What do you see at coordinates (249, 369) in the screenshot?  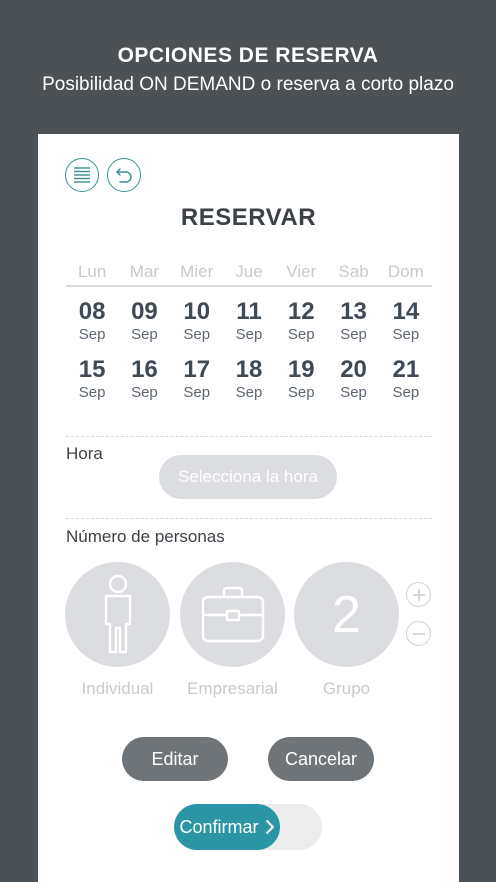 I see `date-day: 18` at bounding box center [249, 369].